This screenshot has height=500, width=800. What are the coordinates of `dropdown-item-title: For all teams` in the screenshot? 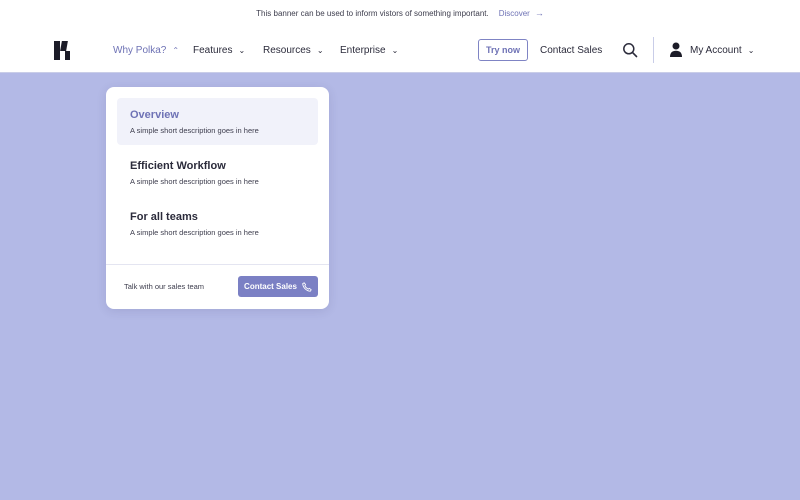 It's located at (164, 217).